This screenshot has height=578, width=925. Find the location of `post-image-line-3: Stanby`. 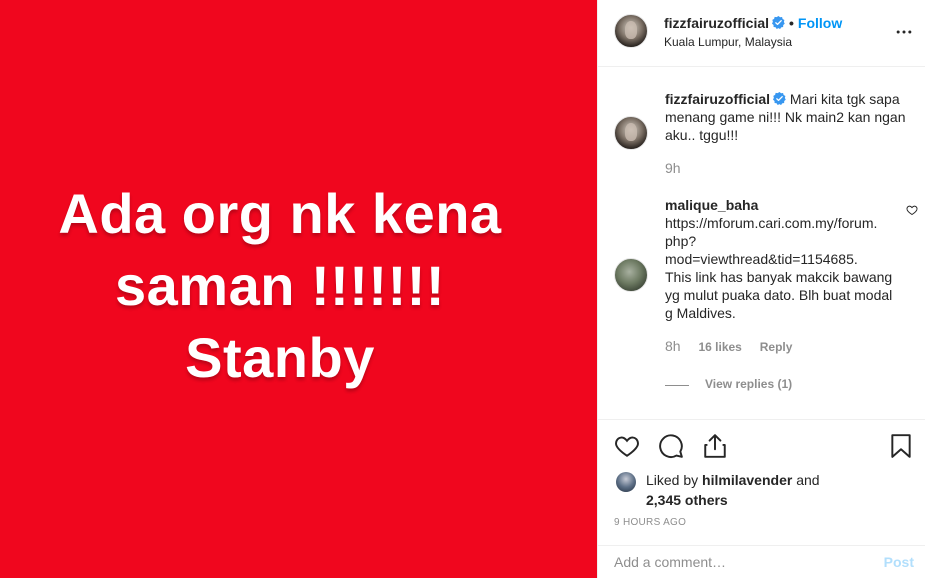

post-image-line-3: Stanby is located at coordinates (280, 357).